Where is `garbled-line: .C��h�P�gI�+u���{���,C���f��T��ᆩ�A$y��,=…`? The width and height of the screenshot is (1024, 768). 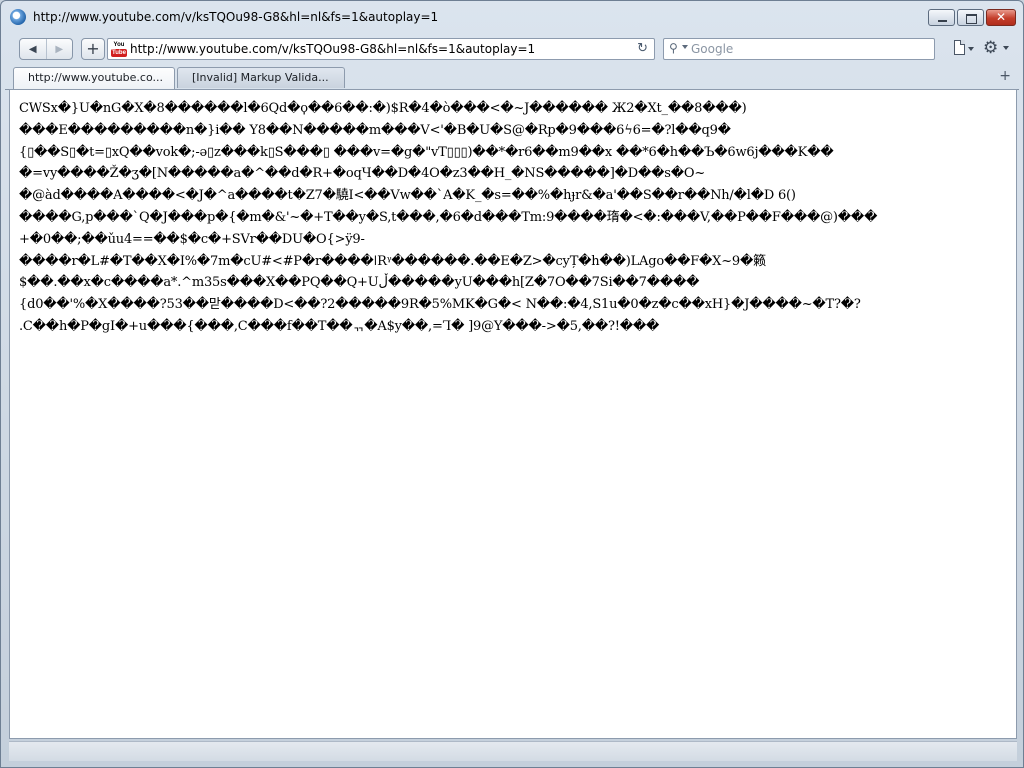
garbled-line: .C��h�P�gI�+u���{���,C���f��T��ᆩ�A$y��,=… is located at coordinates (339, 326).